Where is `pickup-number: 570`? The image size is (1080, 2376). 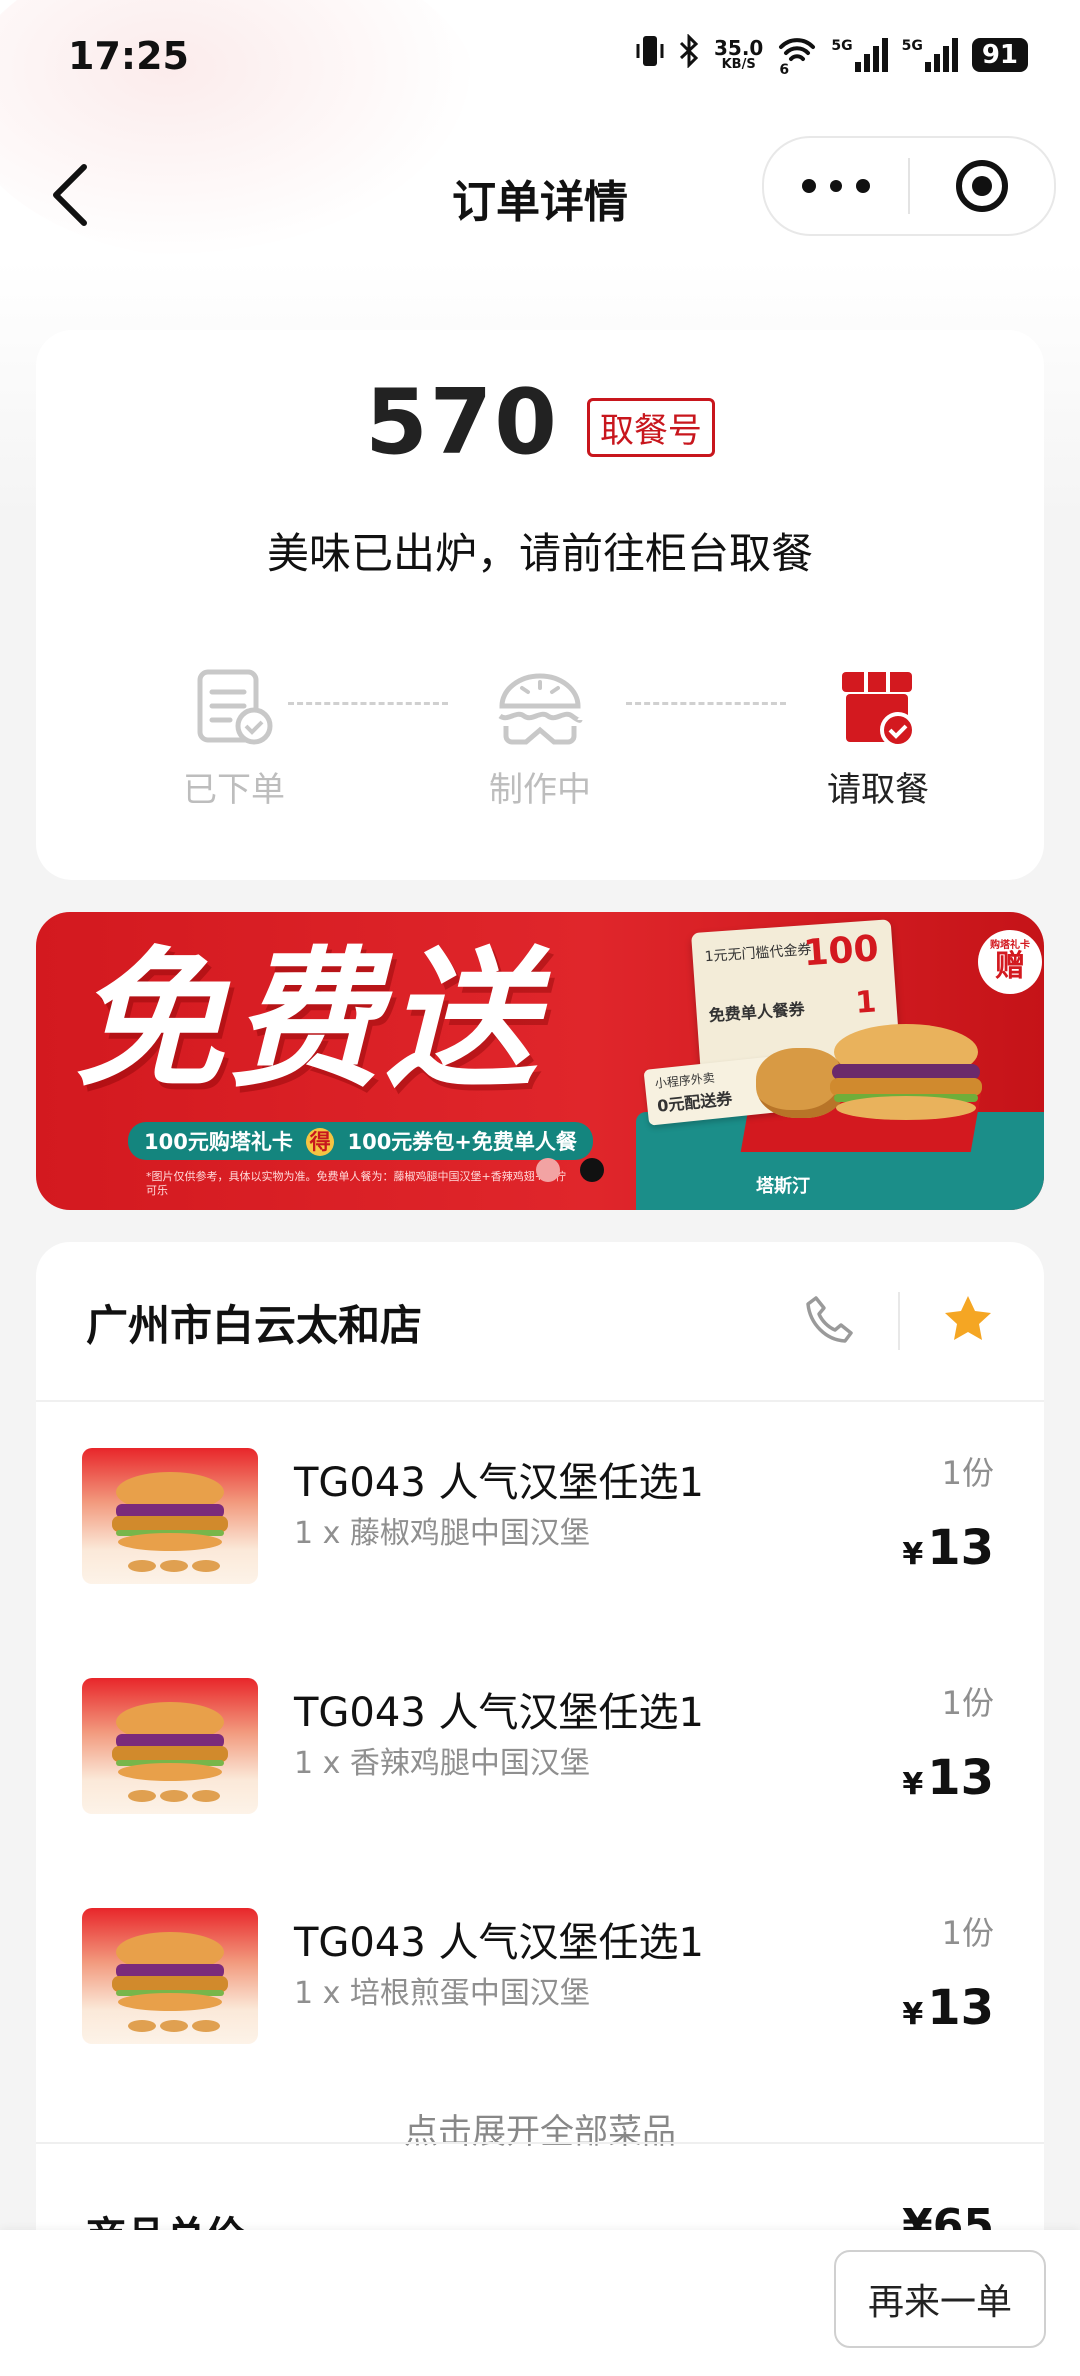 pickup-number: 570 is located at coordinates (462, 422).